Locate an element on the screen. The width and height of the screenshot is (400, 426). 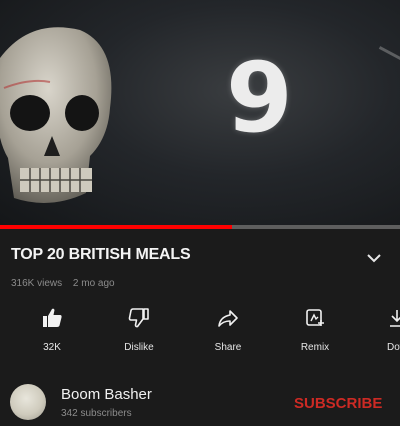
subscriber-count: 342 subscribers is located at coordinates (96, 413).